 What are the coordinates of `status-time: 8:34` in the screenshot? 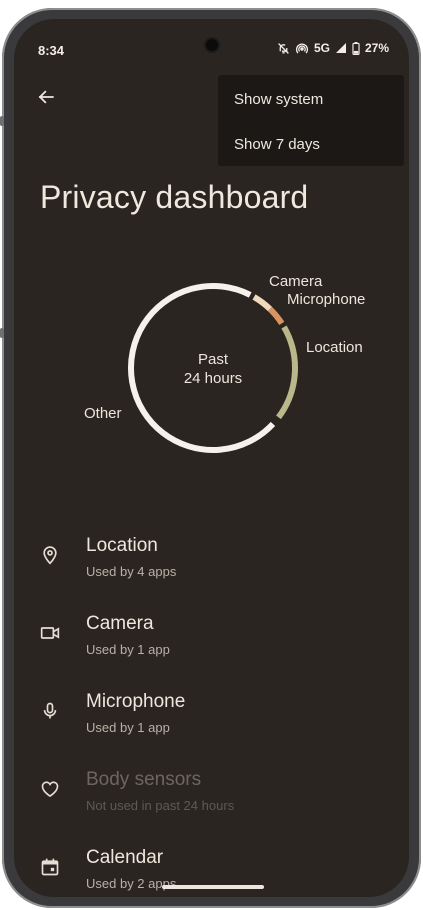 It's located at (51, 50).